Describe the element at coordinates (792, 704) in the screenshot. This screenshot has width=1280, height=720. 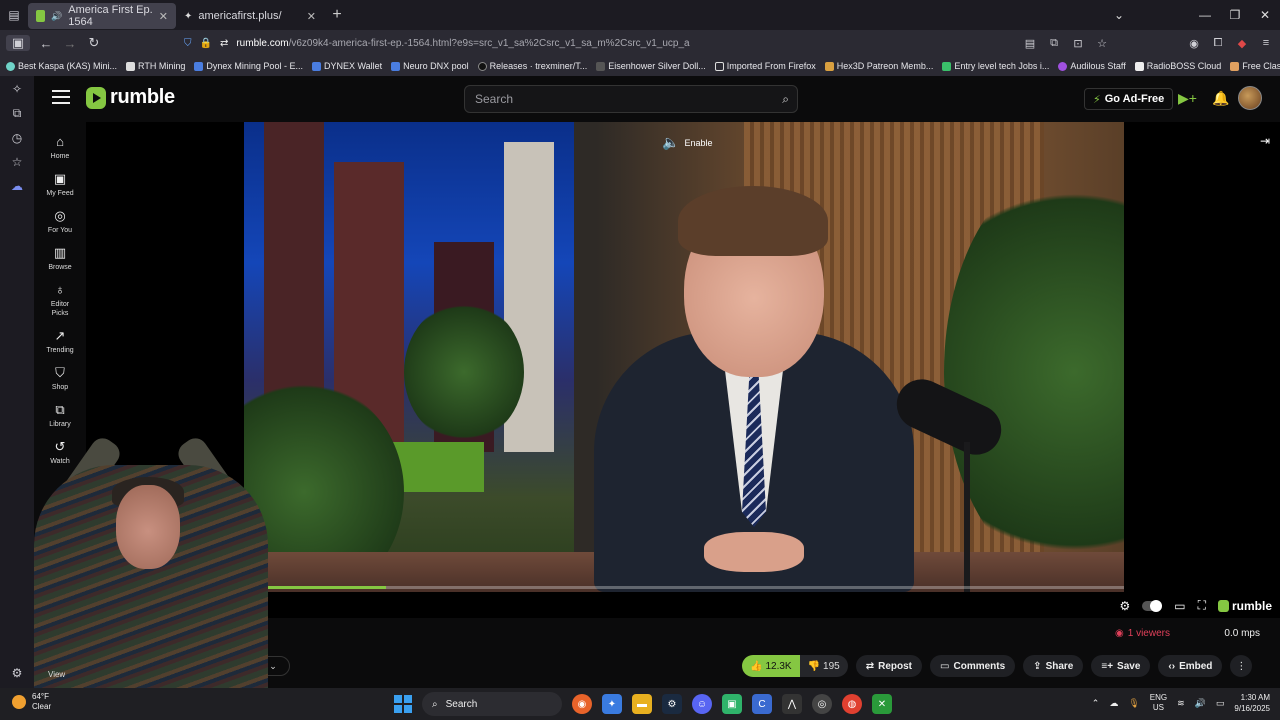
I see `app-icon: ⋀` at that location.